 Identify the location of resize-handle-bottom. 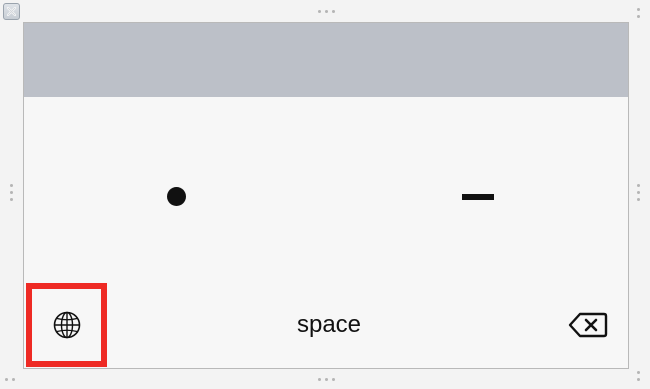
(326, 379).